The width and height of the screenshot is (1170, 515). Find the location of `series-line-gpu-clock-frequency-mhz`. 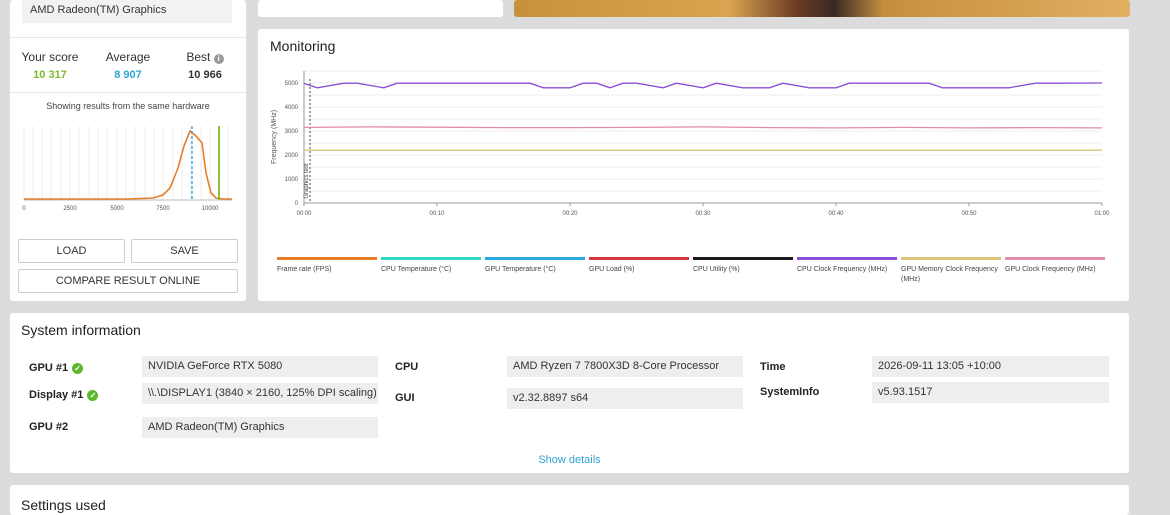

series-line-gpu-clock-frequency-mhz is located at coordinates (703, 127).